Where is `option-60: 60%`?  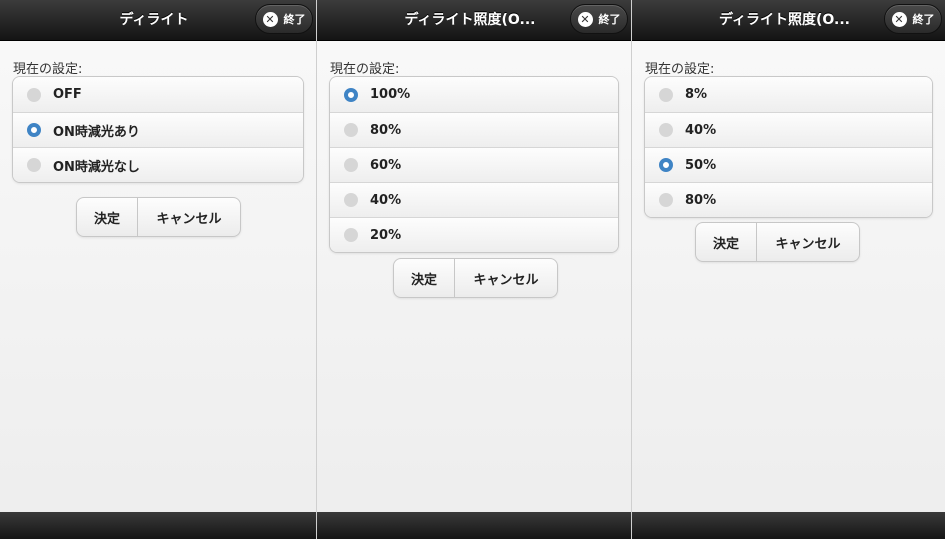
option-60: 60% is located at coordinates (474, 164).